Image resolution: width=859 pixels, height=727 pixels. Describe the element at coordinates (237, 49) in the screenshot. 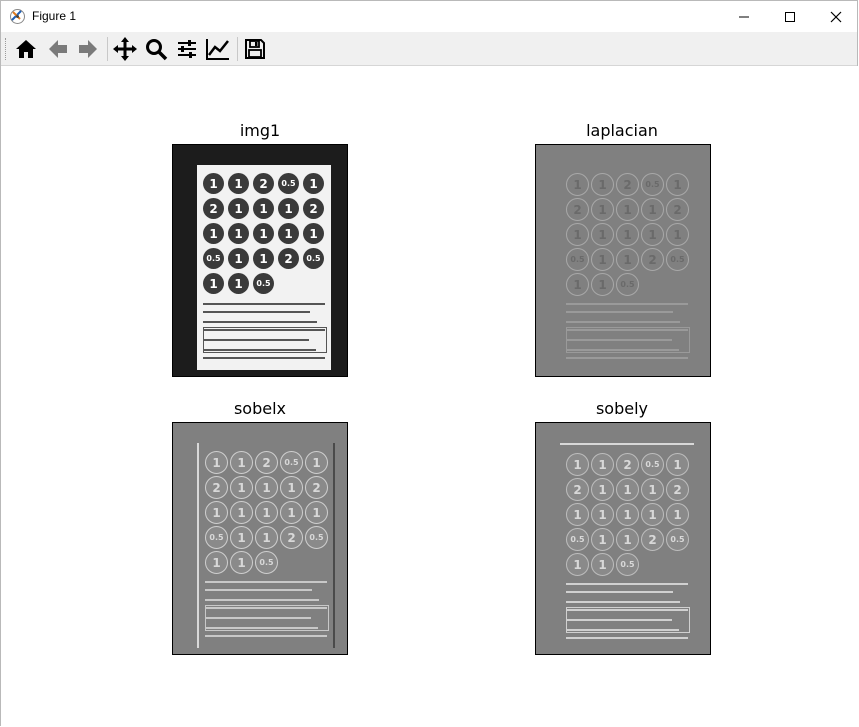

I see `toolbar-separator` at that location.